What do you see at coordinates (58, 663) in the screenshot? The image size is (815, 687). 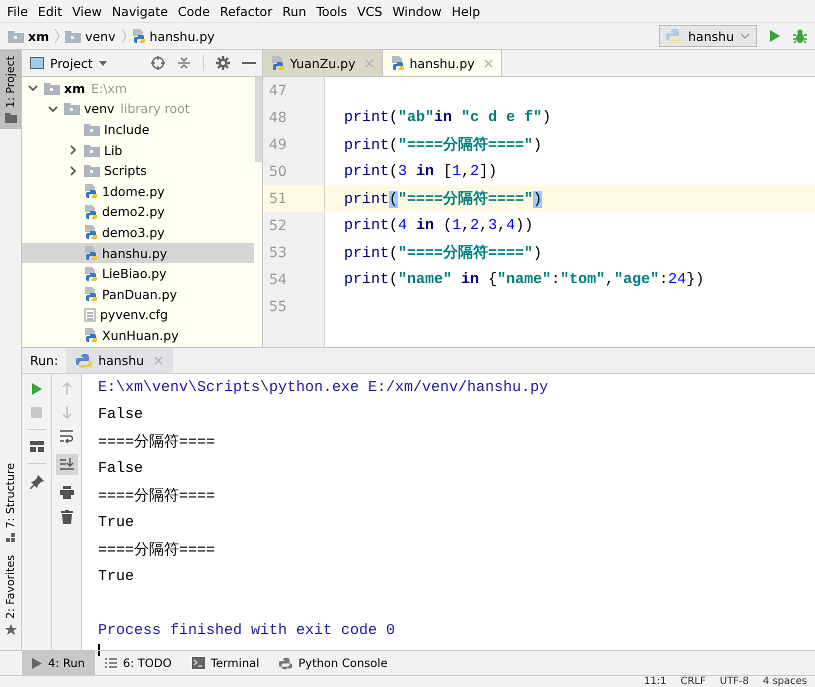 I see `tool-window-button: 4: Run` at bounding box center [58, 663].